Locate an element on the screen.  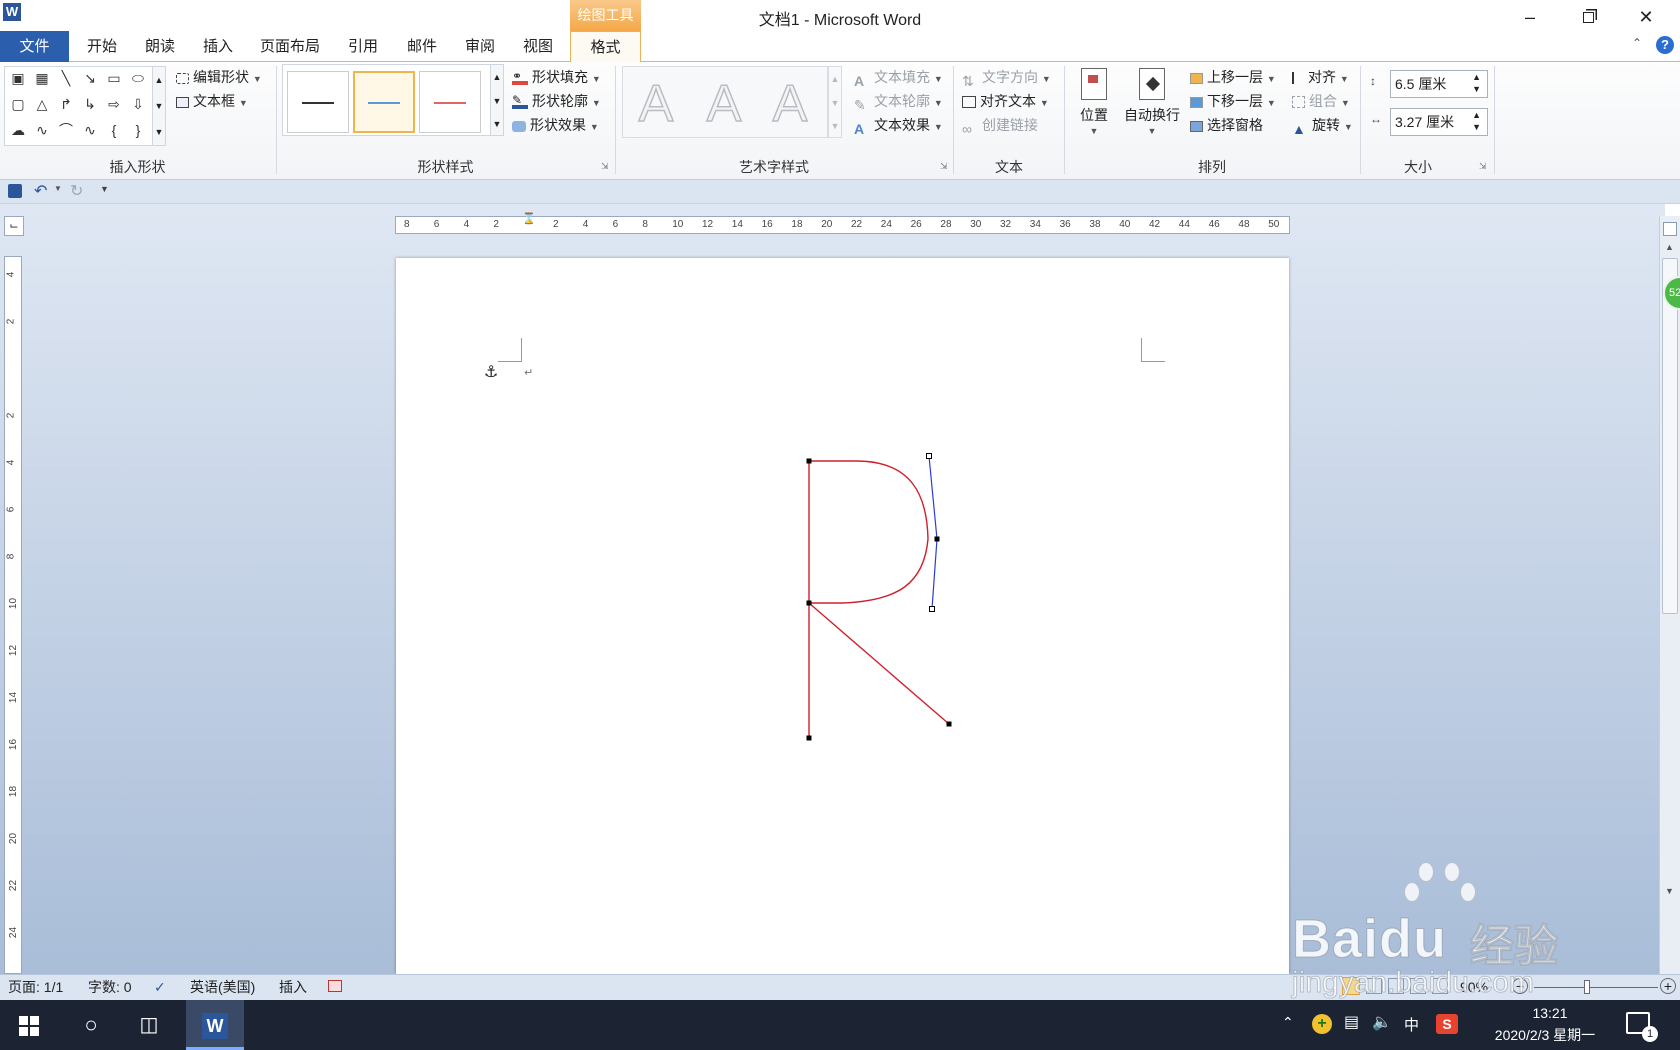
tab-review: 审阅 is located at coordinates (480, 46).